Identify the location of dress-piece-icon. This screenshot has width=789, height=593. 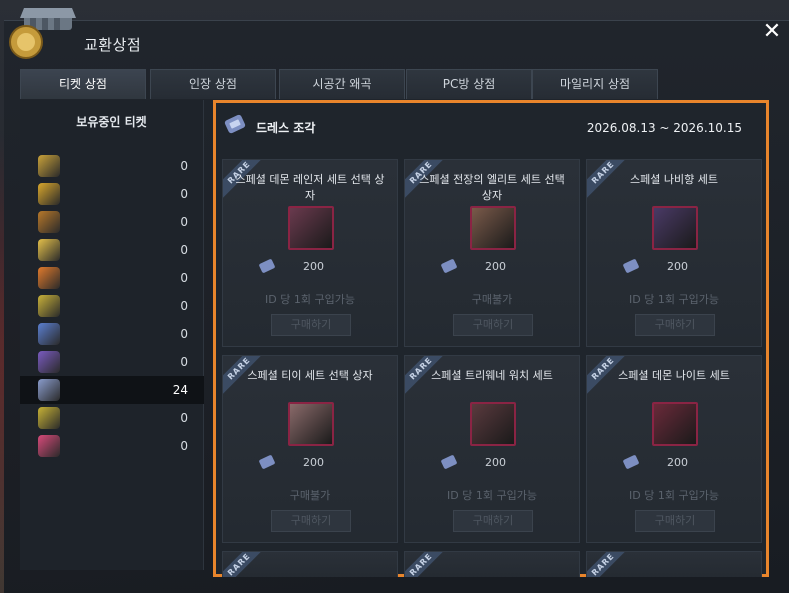
(235, 124).